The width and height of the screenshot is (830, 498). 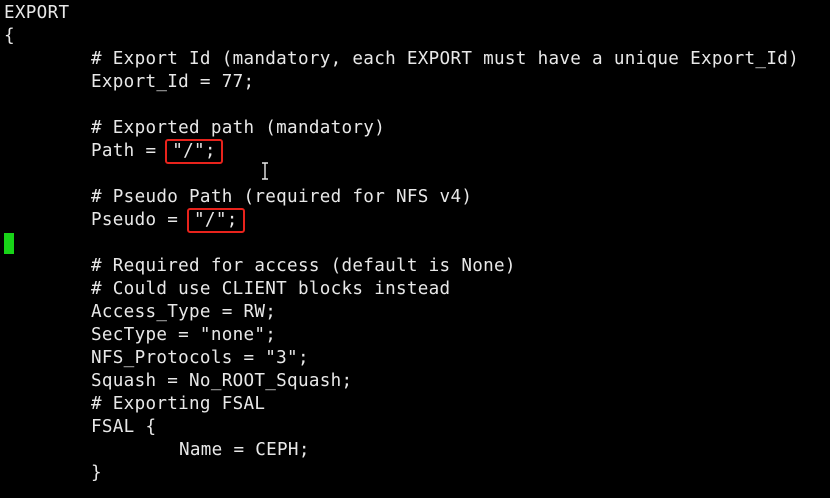 What do you see at coordinates (244, 450) in the screenshot?
I see `code-line-fsal-name: Name = CEPH;` at bounding box center [244, 450].